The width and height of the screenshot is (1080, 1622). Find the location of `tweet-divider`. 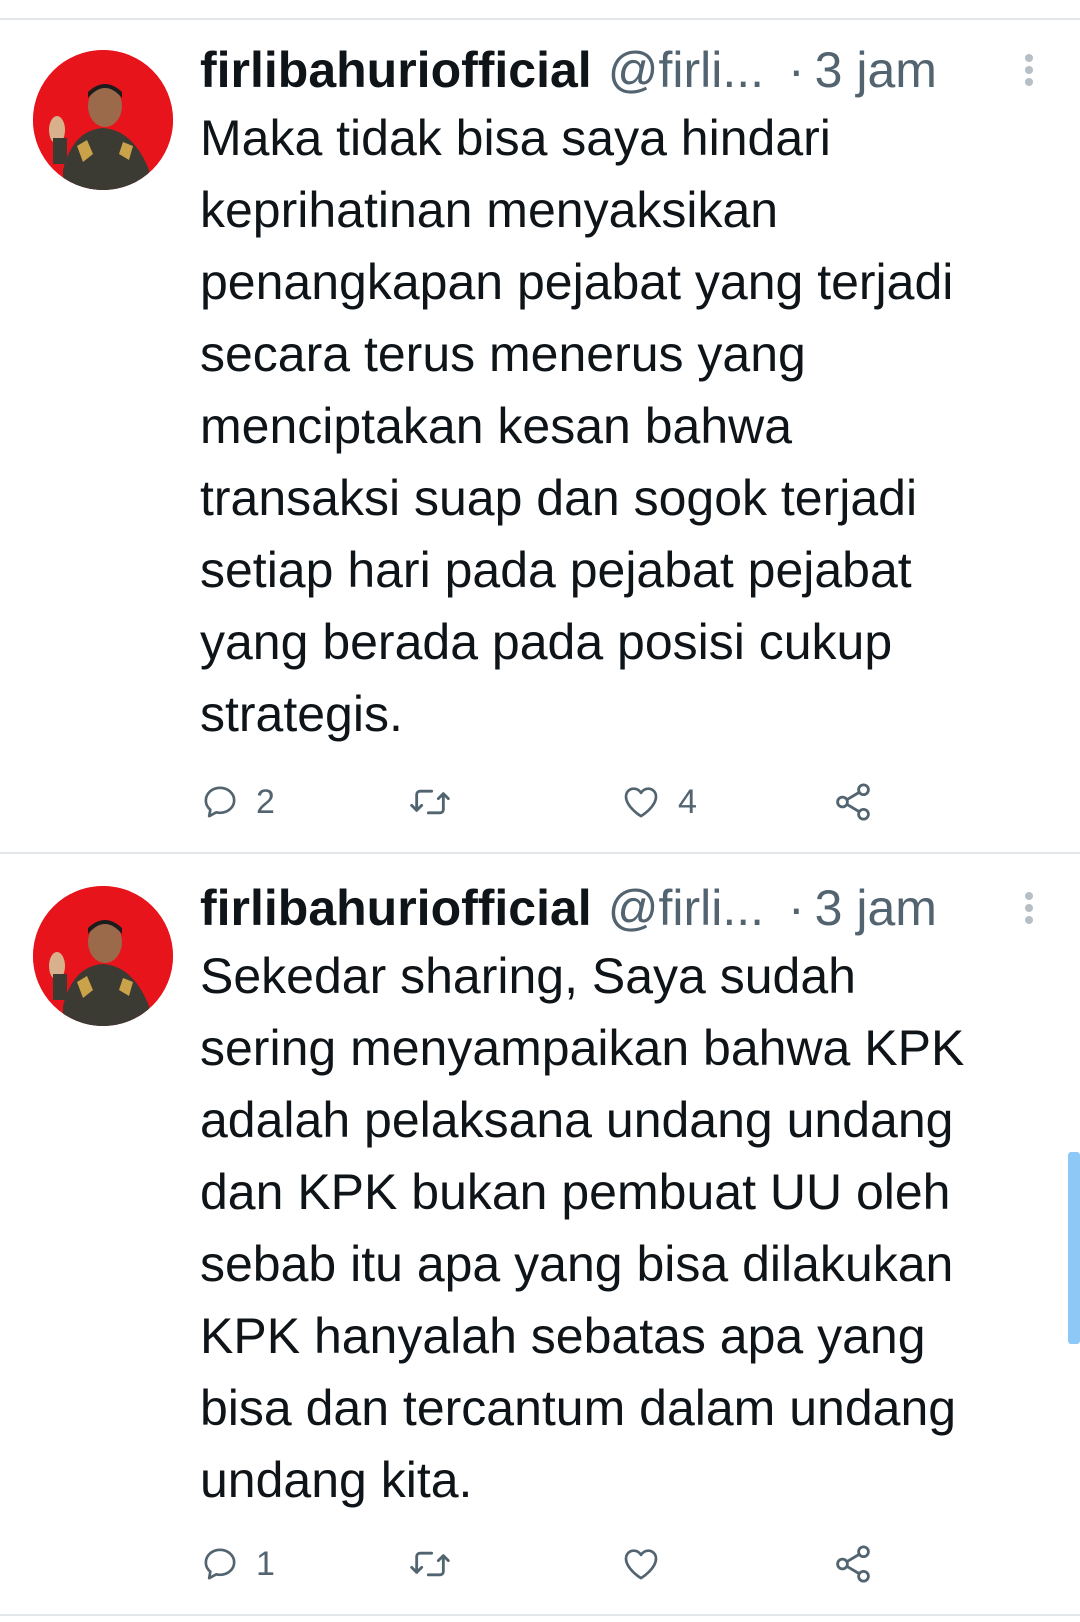

tweet-divider is located at coordinates (540, 853).